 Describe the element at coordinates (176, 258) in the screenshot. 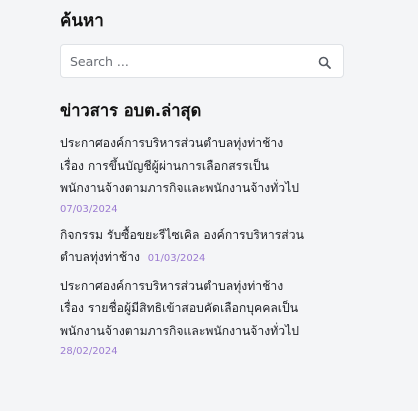

I see `news-item-date: 01/03/2024` at that location.